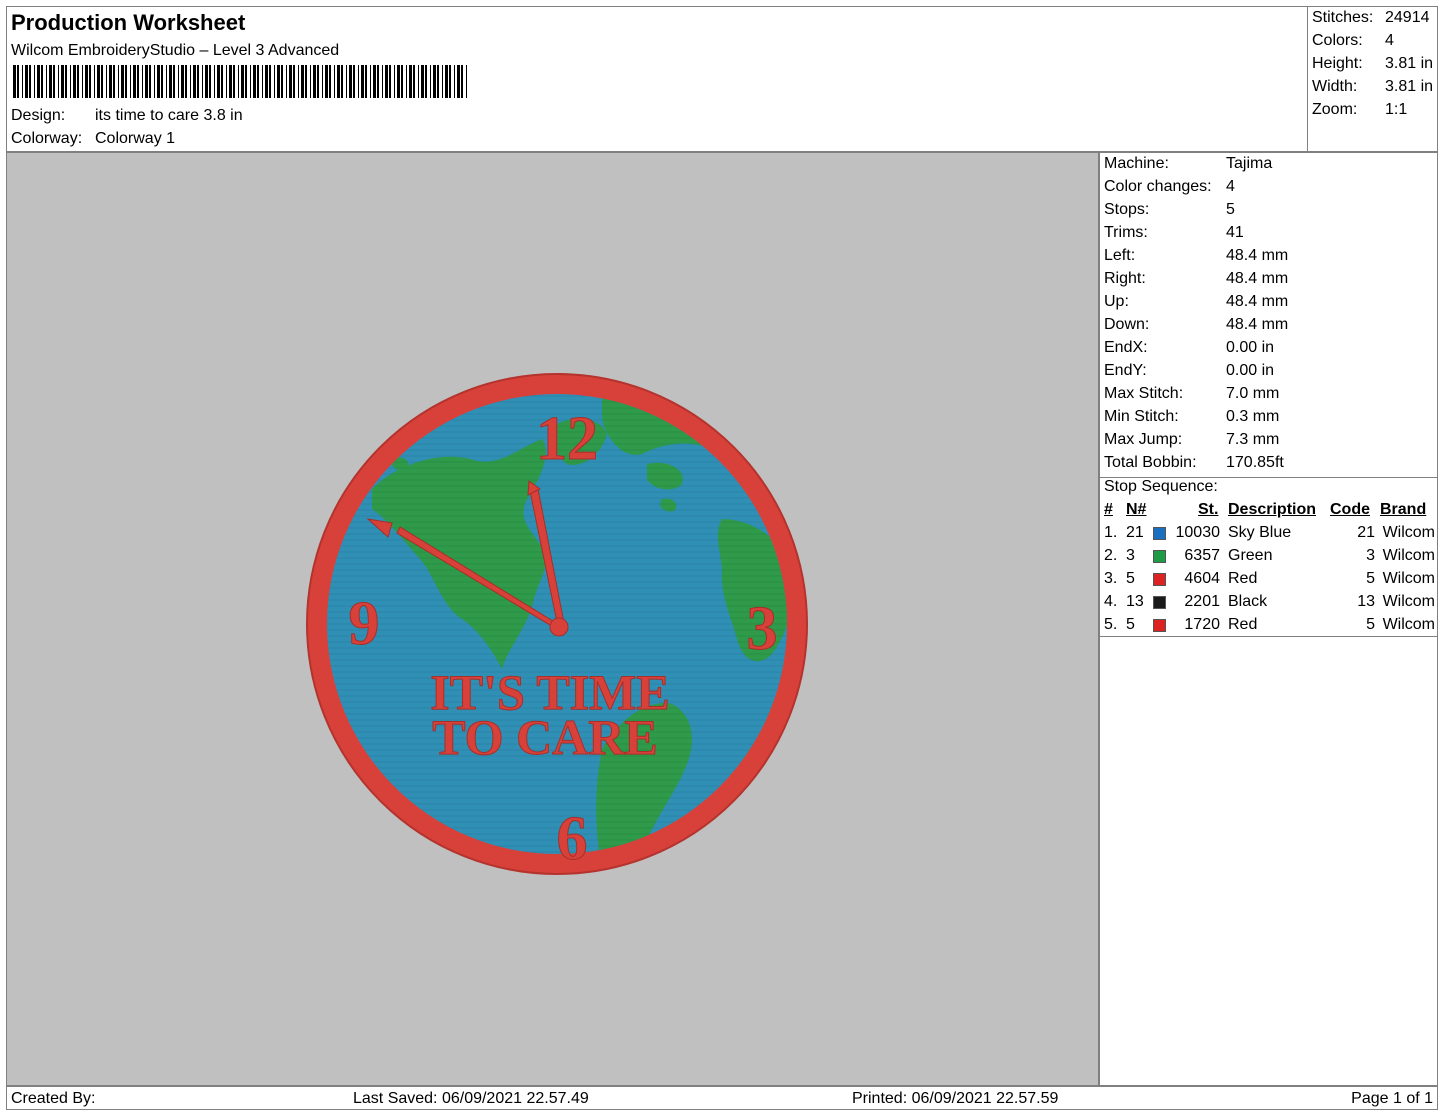 This screenshot has height=1117, width=1445. I want to click on stitch-count: 10030, so click(1198, 532).